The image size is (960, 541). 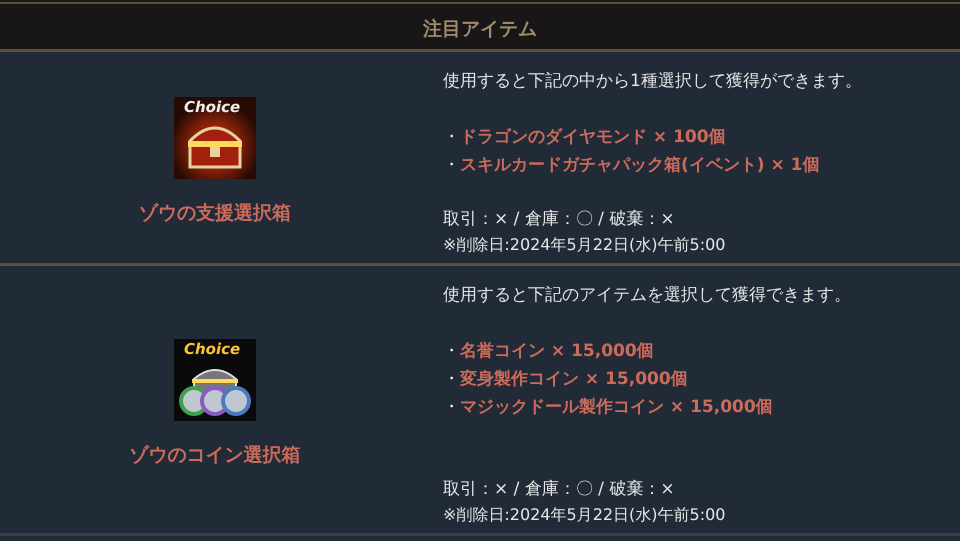 What do you see at coordinates (593, 137) in the screenshot?
I see `reward-item: ドラゴンのダイヤモンド × 100個` at bounding box center [593, 137].